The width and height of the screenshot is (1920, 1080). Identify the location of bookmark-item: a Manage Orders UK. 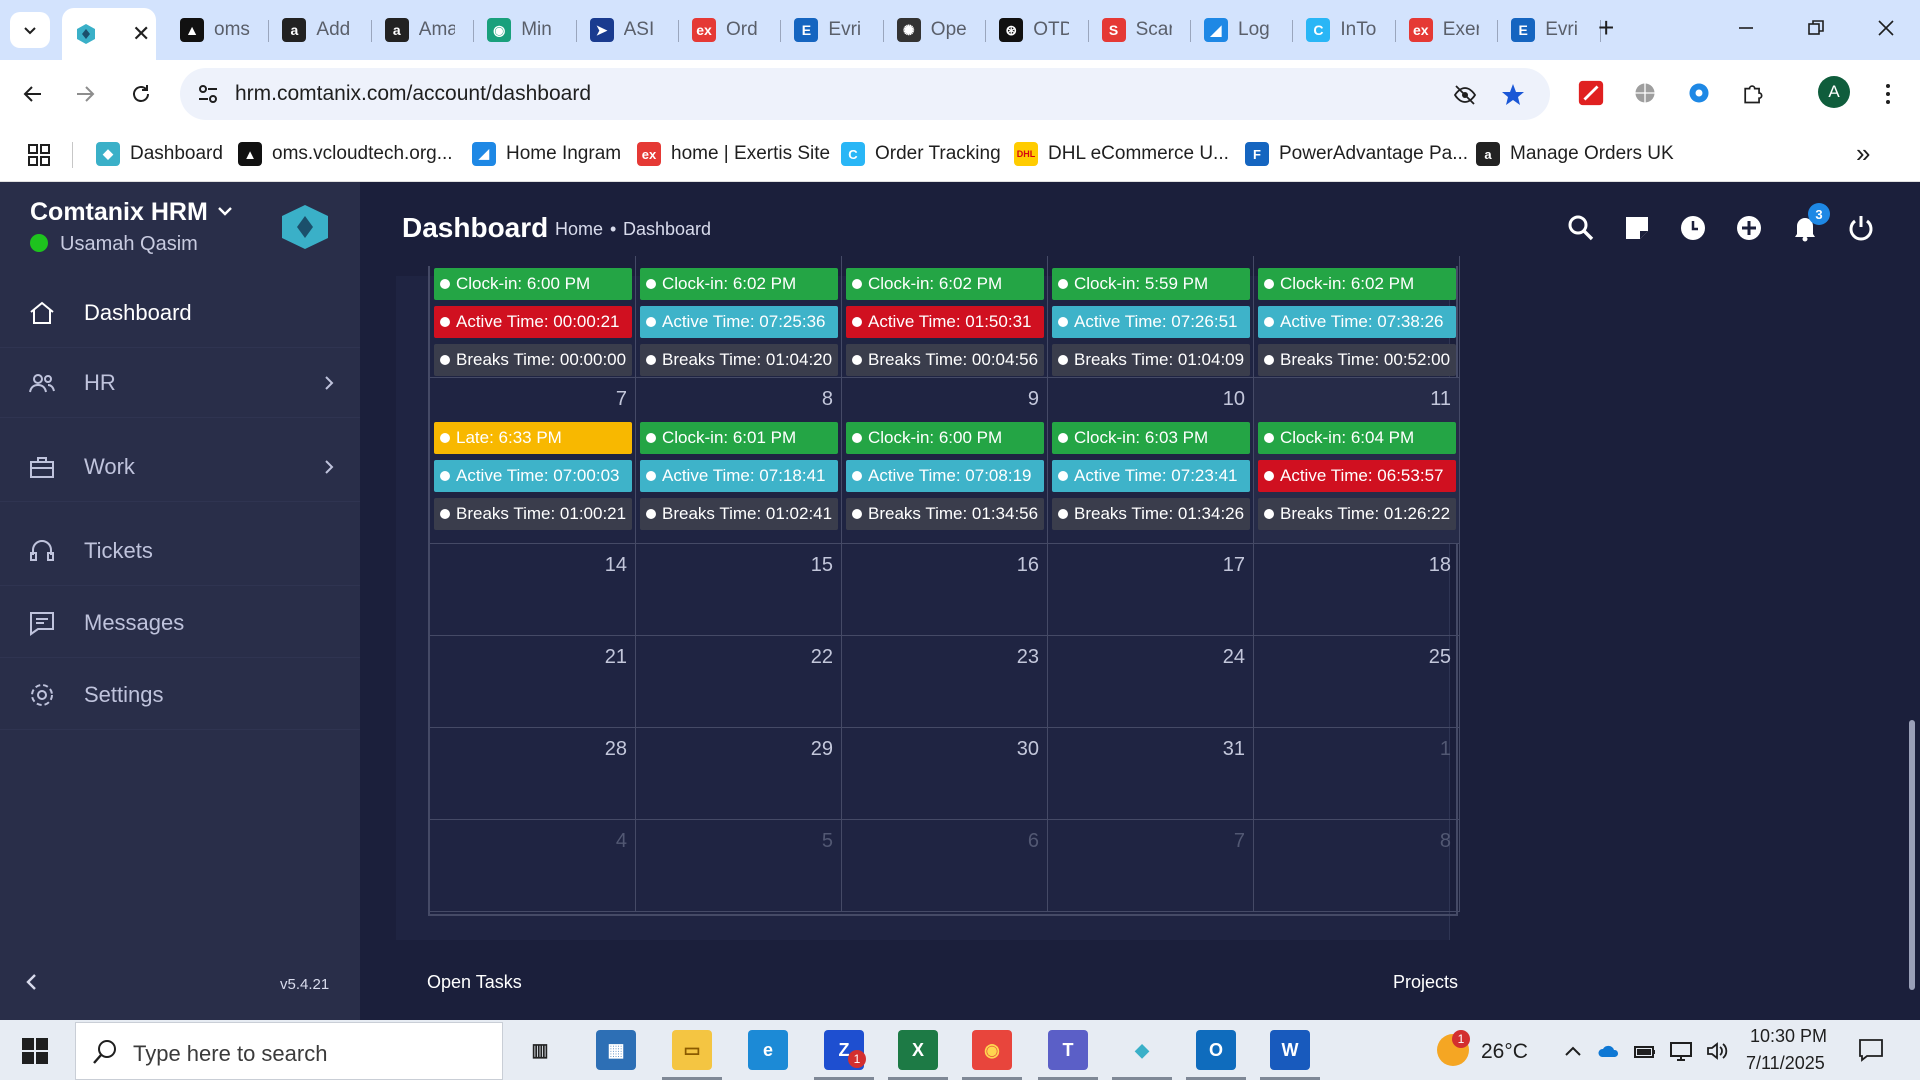
(1575, 154).